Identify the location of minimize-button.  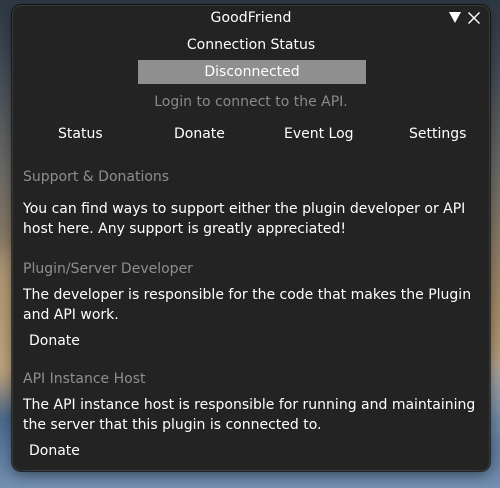
(455, 18).